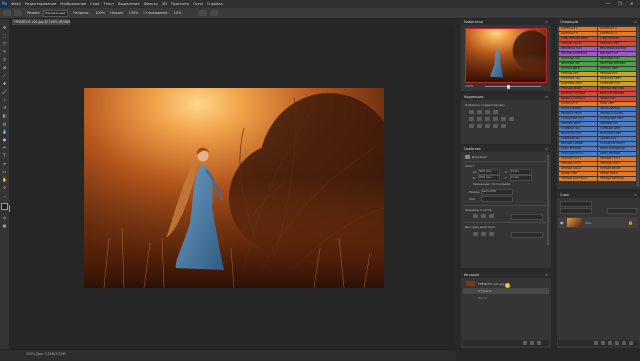 The height and width of the screenshot is (361, 640). What do you see at coordinates (475, 234) in the screenshot?
I see `crop-action-icon` at bounding box center [475, 234].